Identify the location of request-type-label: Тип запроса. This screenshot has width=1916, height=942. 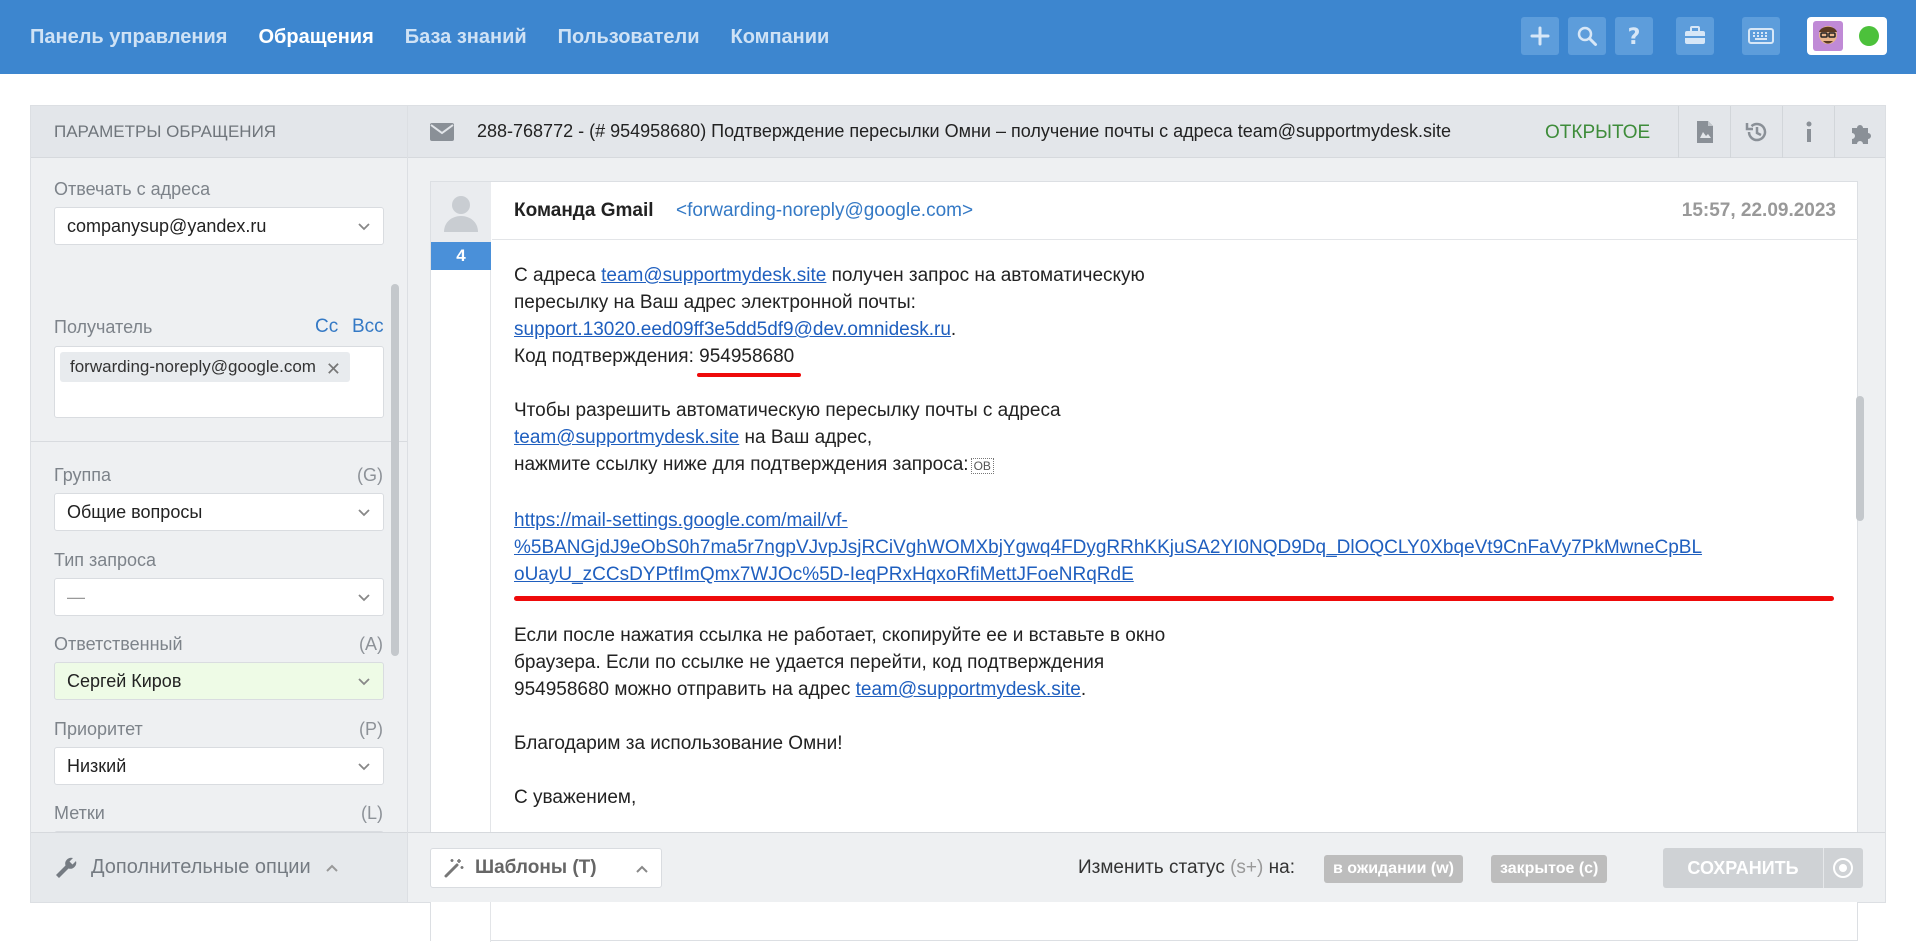
(105, 560).